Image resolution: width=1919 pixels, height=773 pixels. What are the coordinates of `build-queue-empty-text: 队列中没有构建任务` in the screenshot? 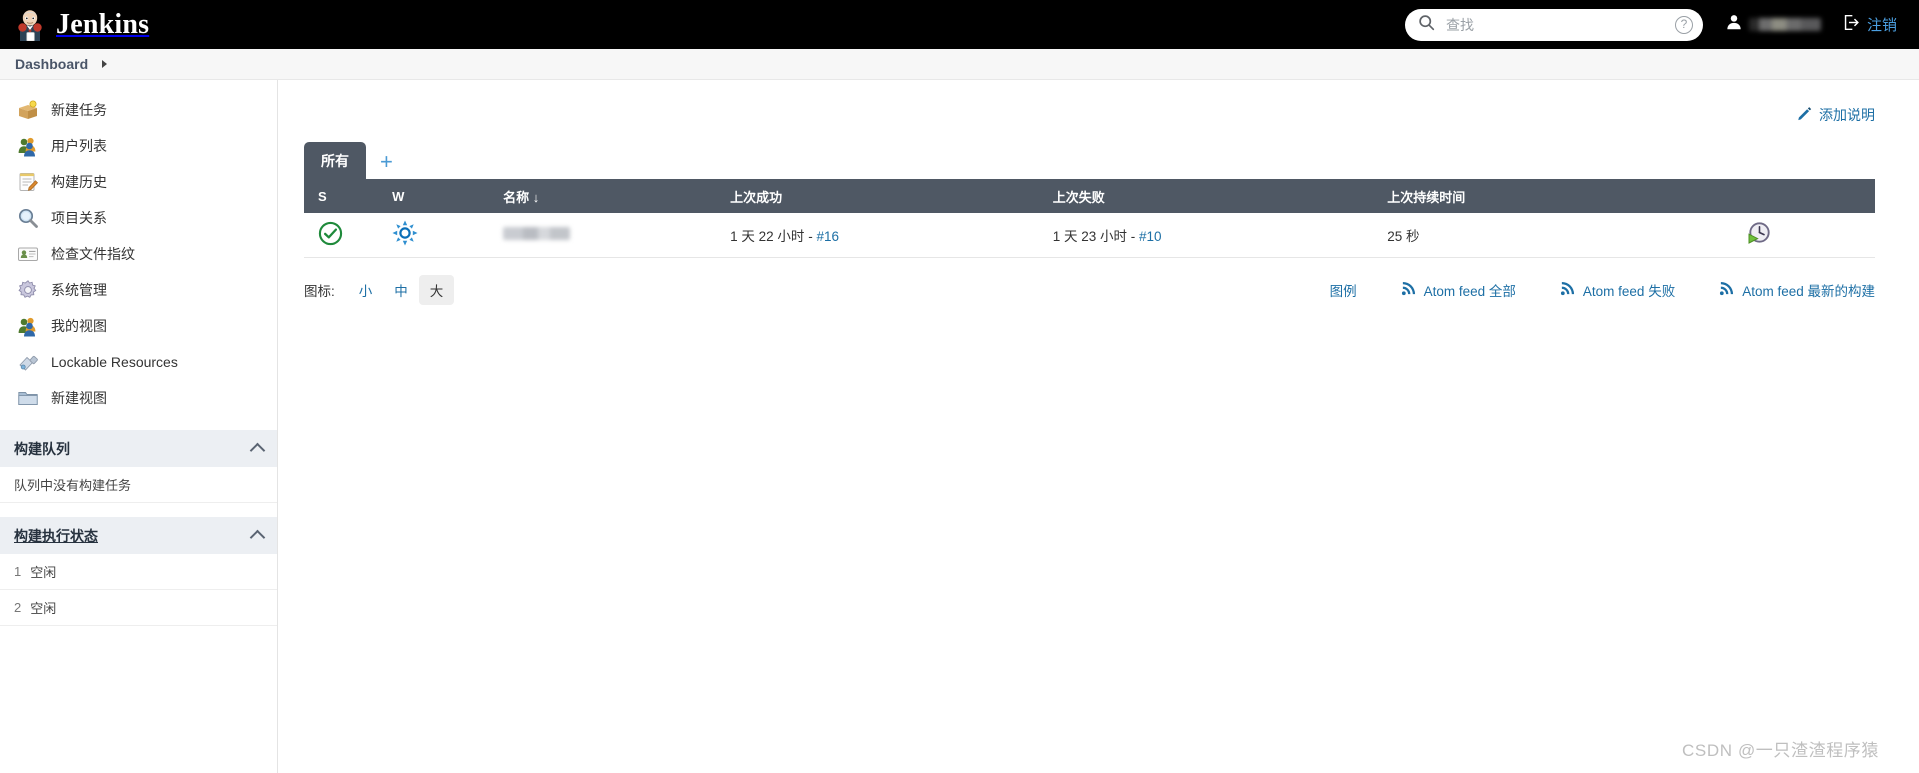 It's located at (138, 485).